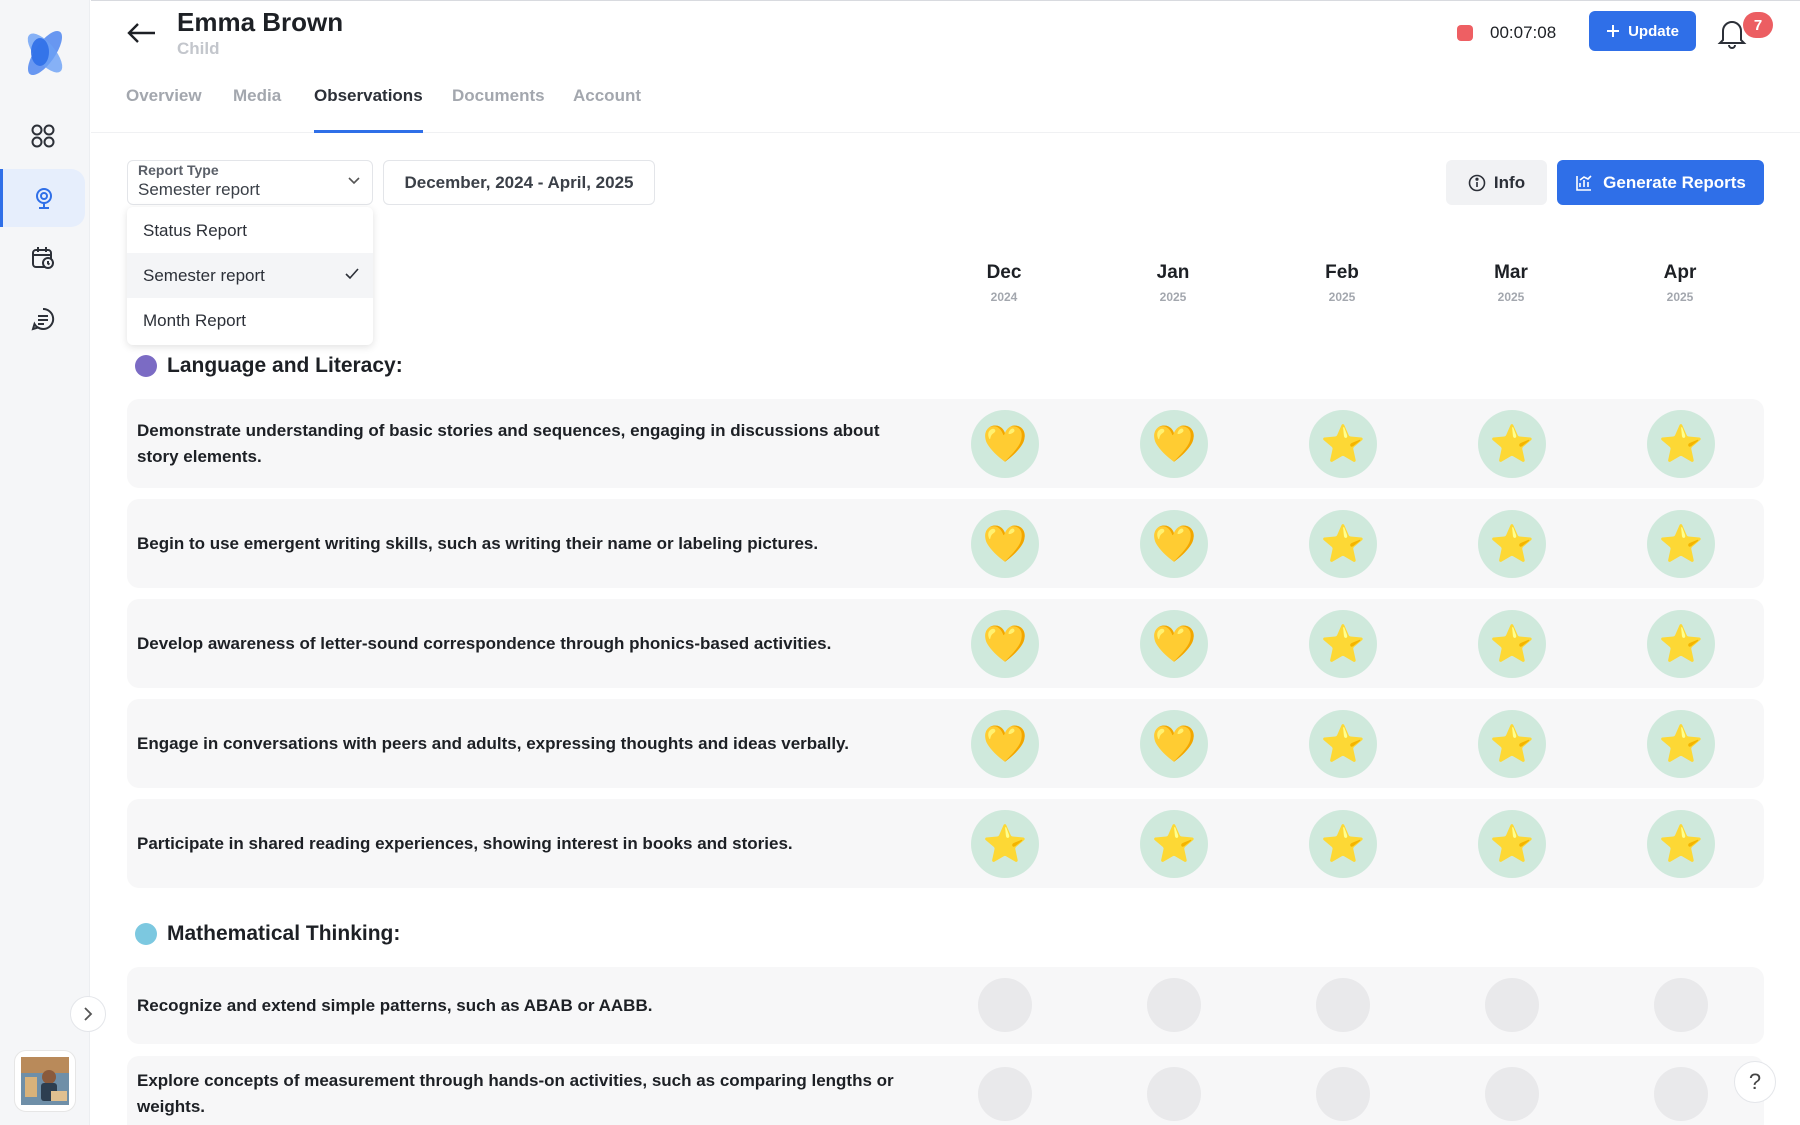 The image size is (1800, 1125). Describe the element at coordinates (1680, 272) in the screenshot. I see `month-name: Apr` at that location.